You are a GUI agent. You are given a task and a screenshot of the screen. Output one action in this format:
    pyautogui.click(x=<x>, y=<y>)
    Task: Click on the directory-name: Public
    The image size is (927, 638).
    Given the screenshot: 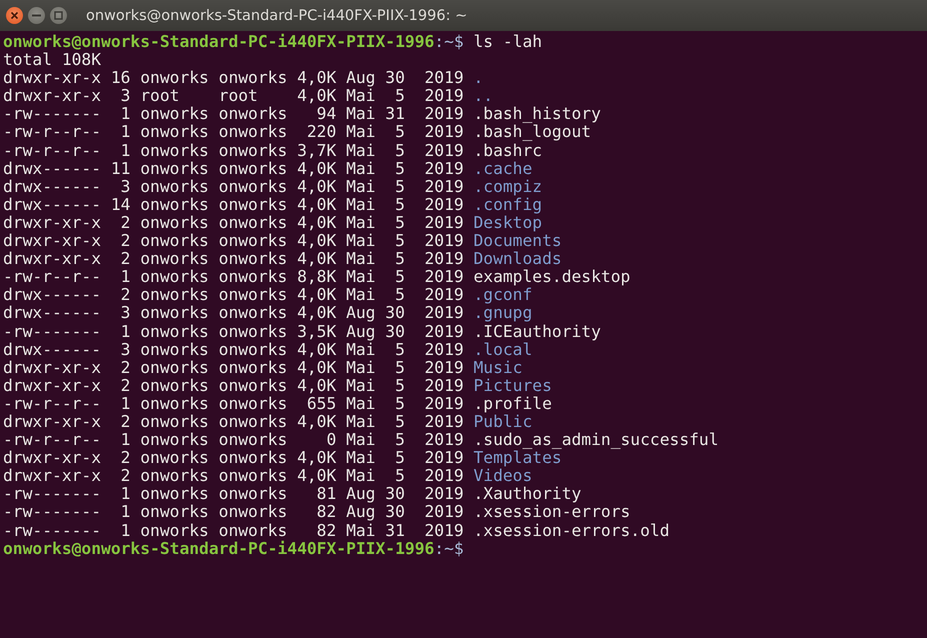 What is the action you would take?
    pyautogui.click(x=502, y=422)
    